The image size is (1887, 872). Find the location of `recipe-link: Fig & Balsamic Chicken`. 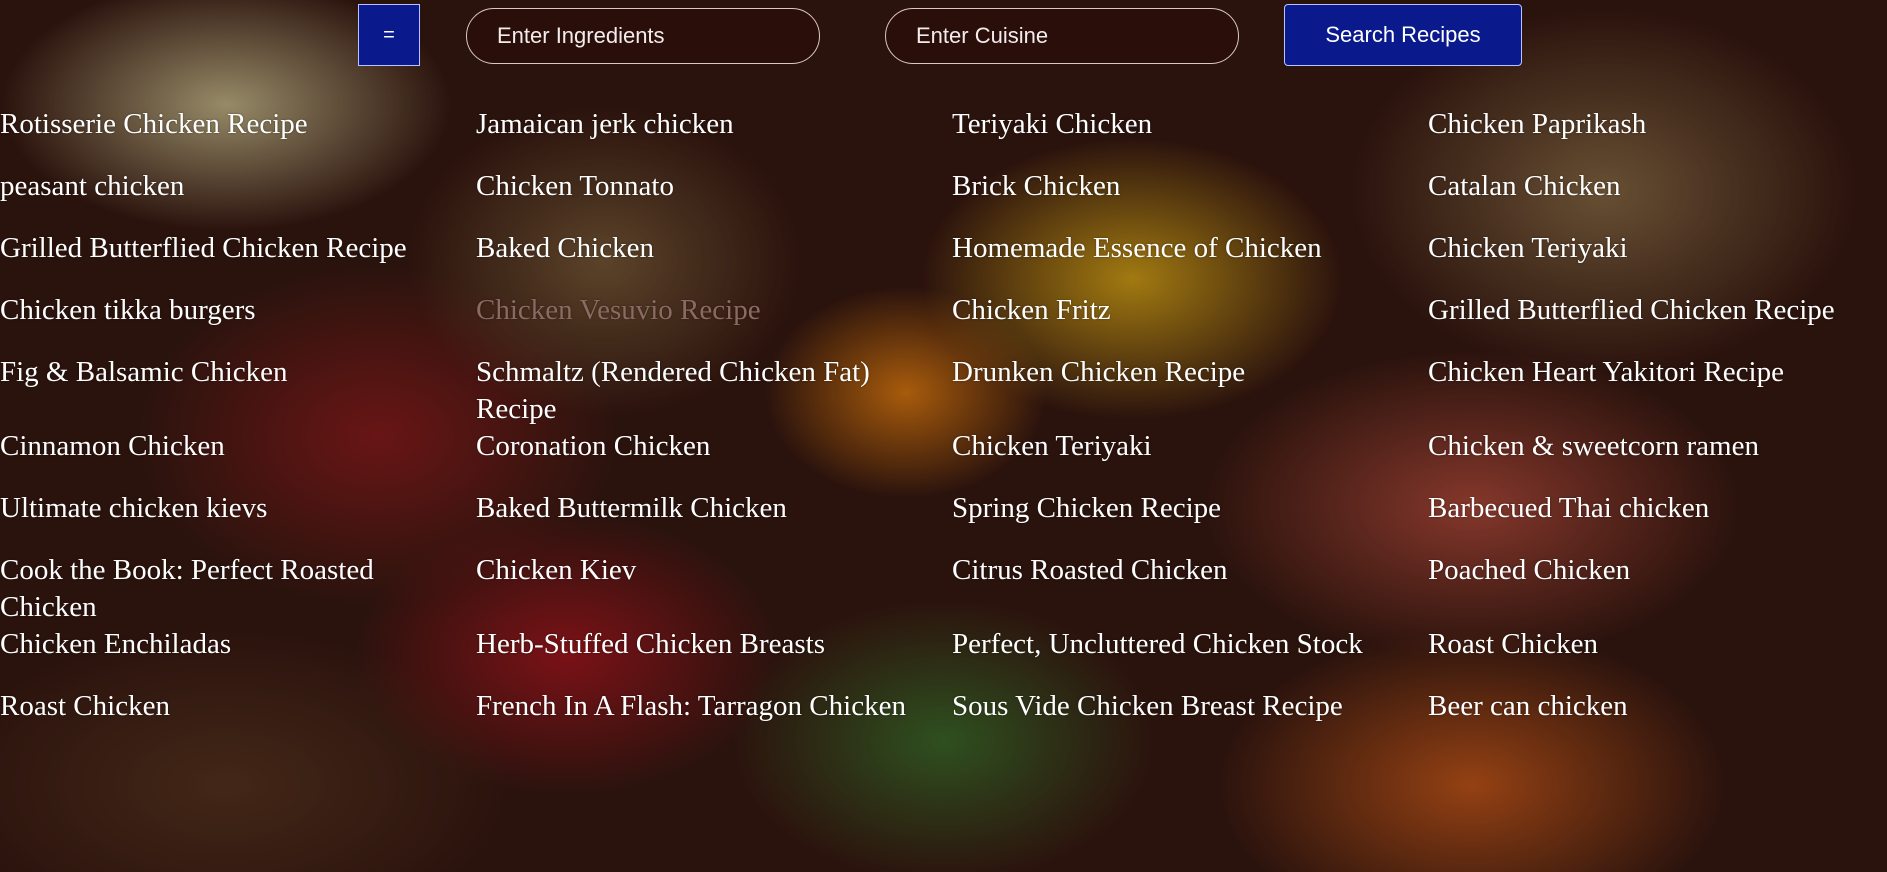

recipe-link: Fig & Balsamic Chicken is located at coordinates (238, 391).